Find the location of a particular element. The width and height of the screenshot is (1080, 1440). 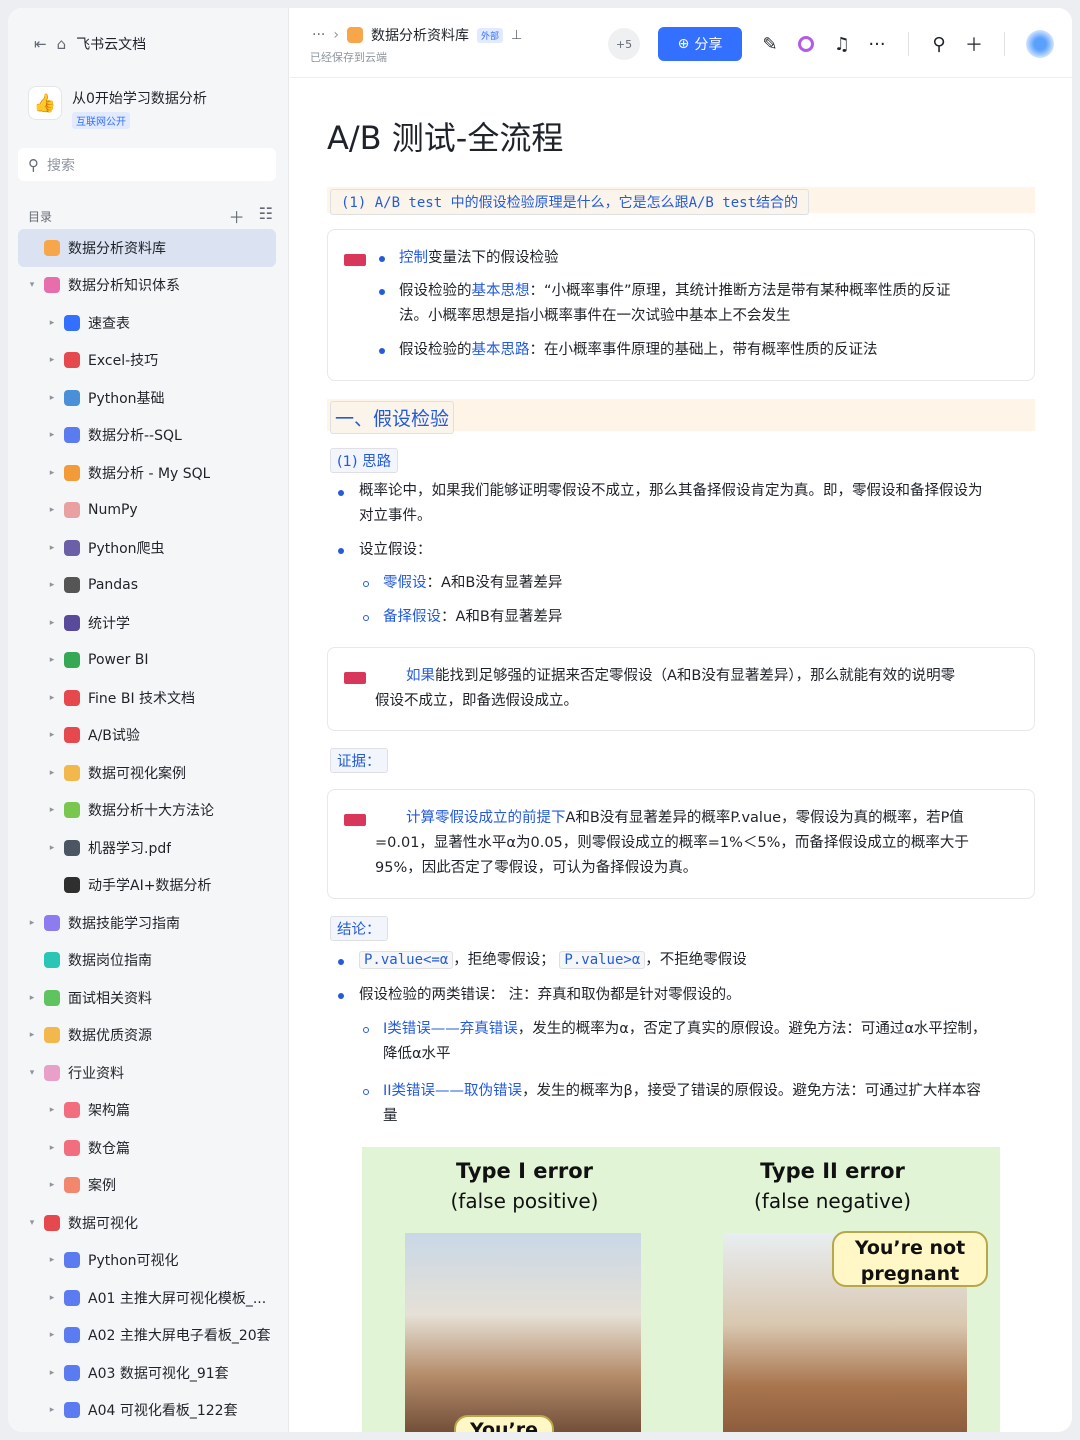

sidebar-item: 数据岗位指南 is located at coordinates (147, 961).